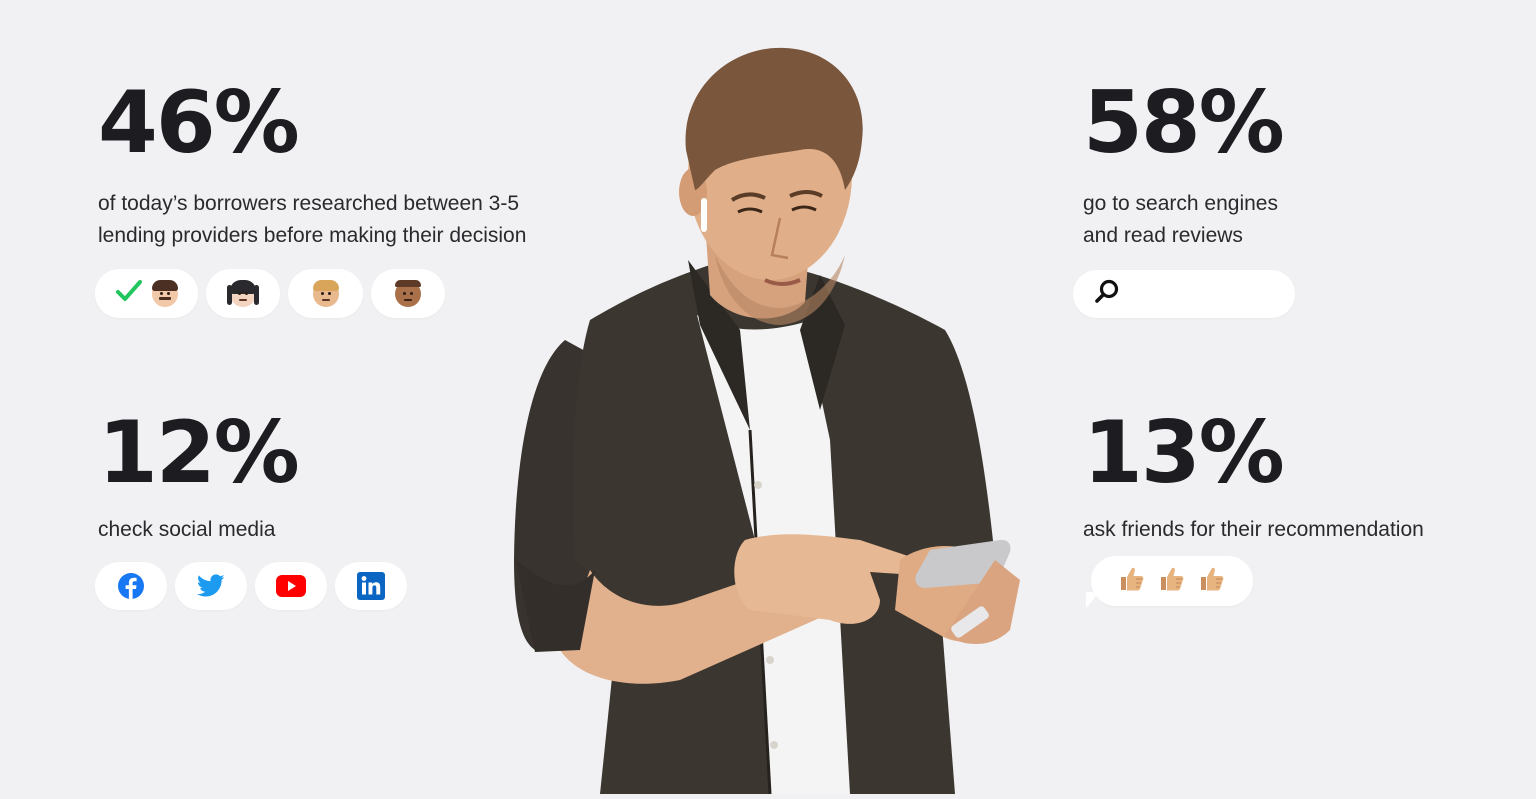  I want to click on stat-value: 46%, so click(199, 123).